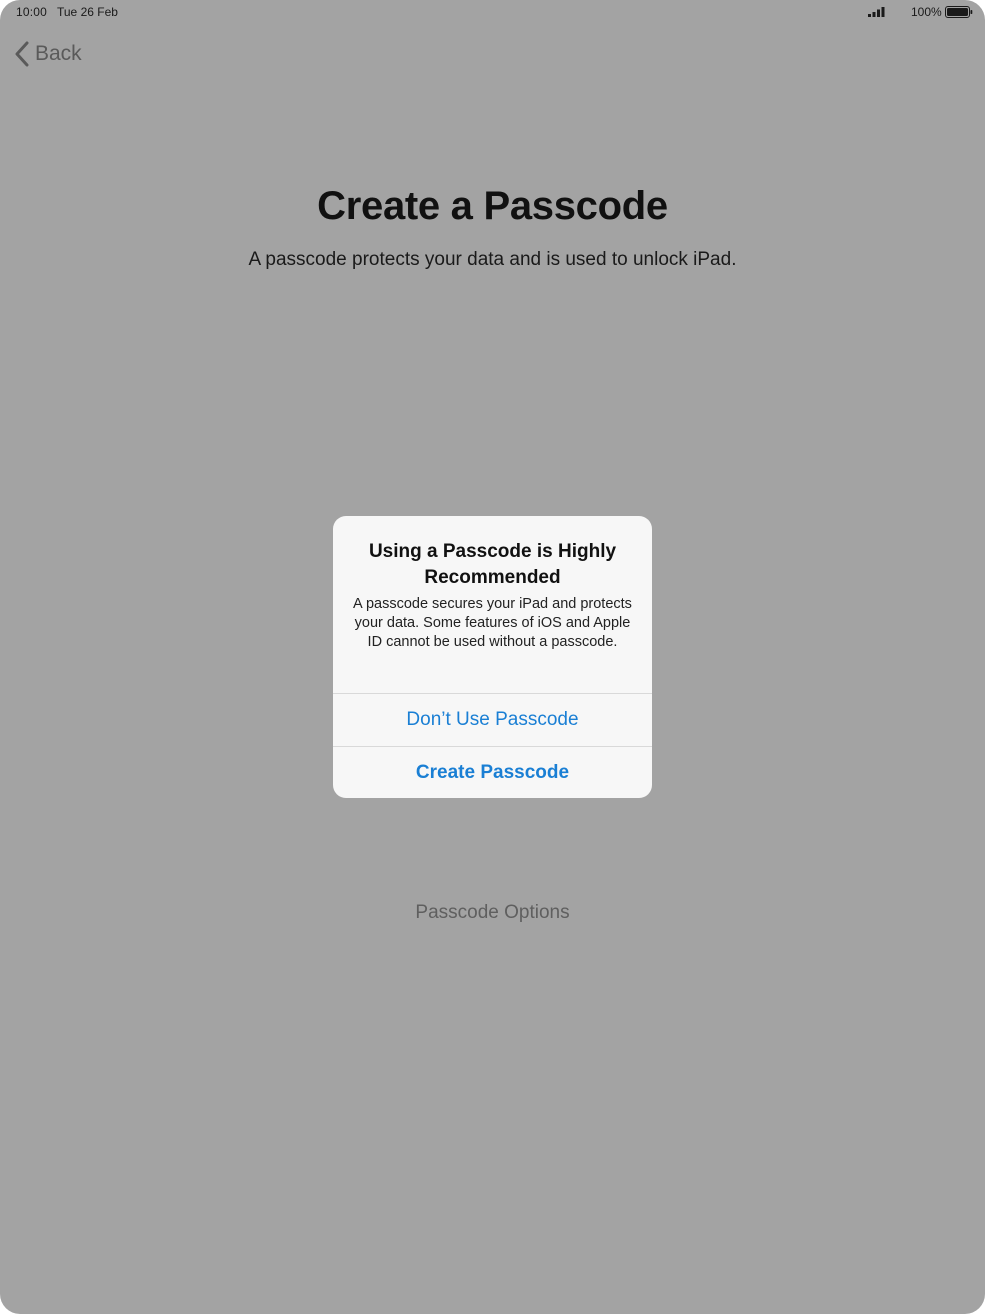 This screenshot has height=1314, width=985. I want to click on status-time: 10:00, so click(32, 12).